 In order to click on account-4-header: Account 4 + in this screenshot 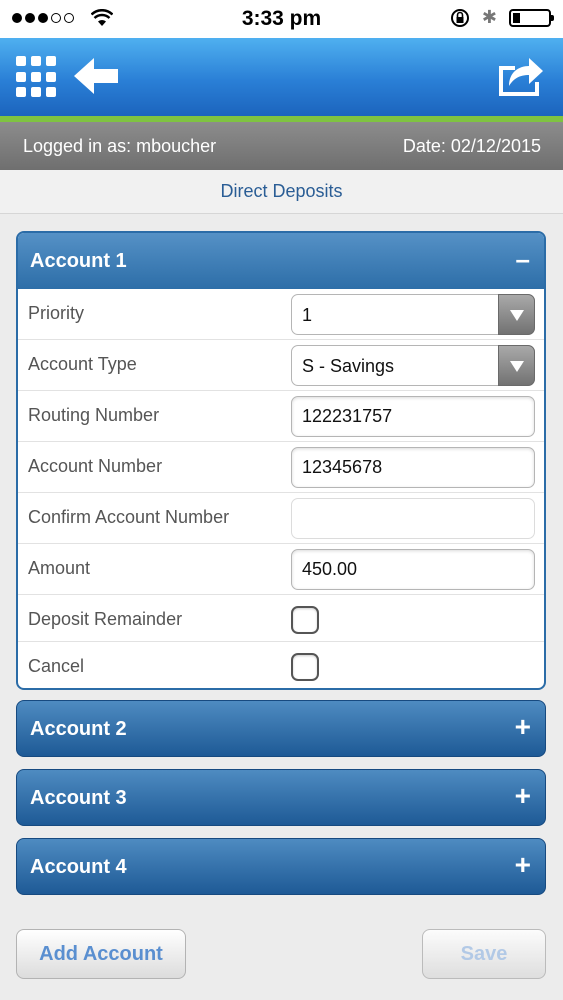, I will do `click(281, 866)`.